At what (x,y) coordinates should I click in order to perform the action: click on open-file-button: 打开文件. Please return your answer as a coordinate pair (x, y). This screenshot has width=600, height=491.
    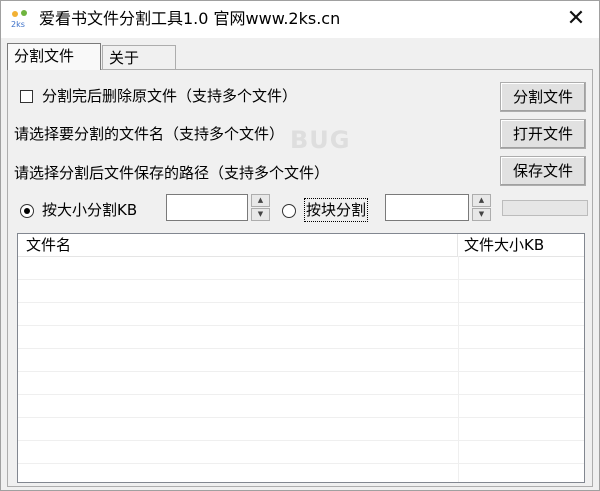
    Looking at the image, I should click on (543, 134).